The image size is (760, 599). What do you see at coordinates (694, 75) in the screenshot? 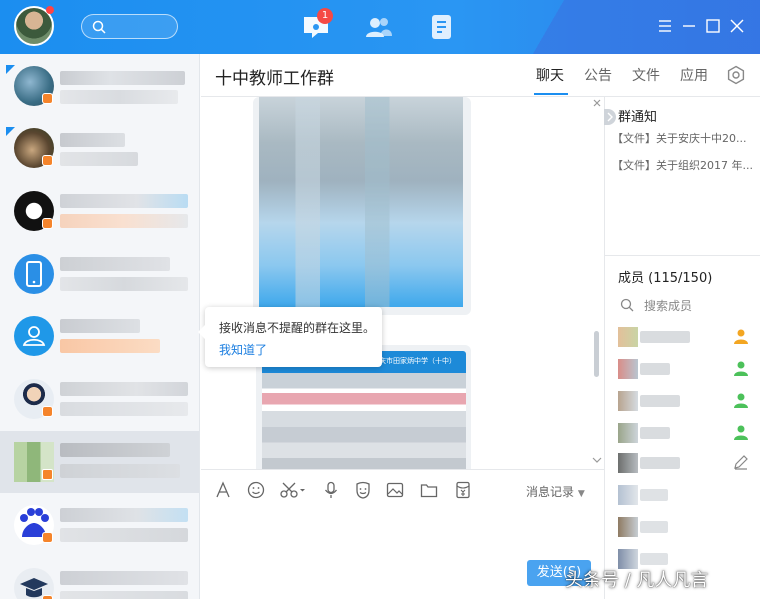
I see `tab-apps: 应用` at bounding box center [694, 75].